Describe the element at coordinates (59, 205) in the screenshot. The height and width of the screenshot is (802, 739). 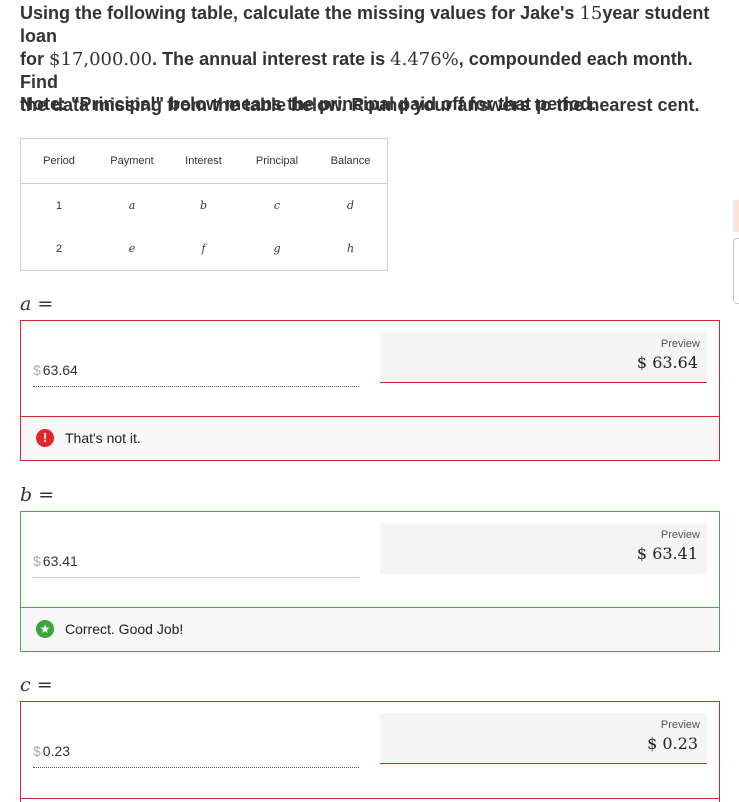
I see `cell-period: 1` at that location.